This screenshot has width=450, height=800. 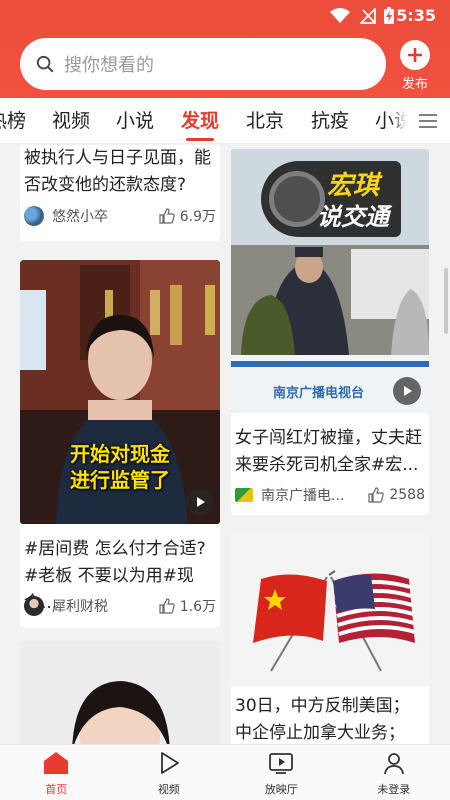 I want to click on wifi-icon, so click(x=340, y=15).